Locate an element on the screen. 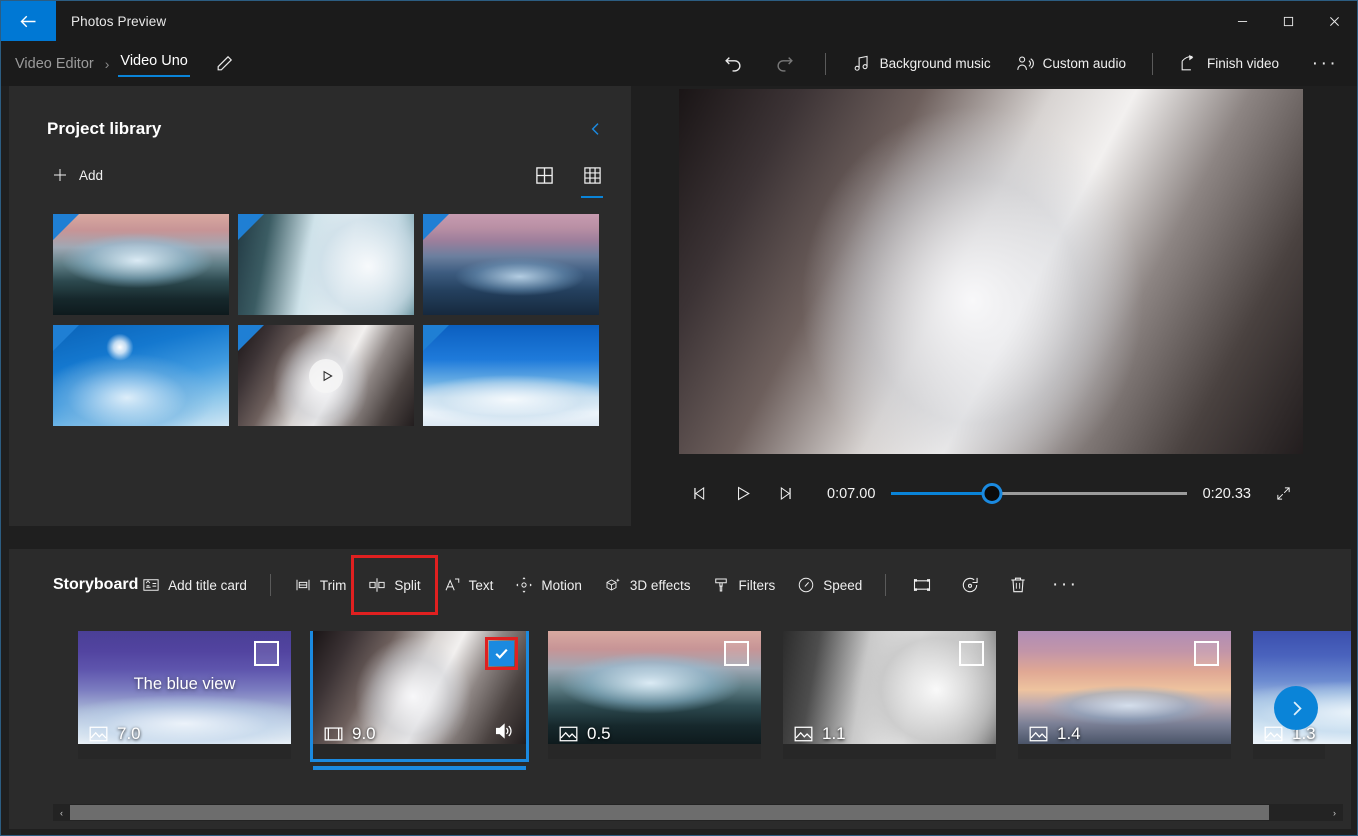 This screenshot has width=1358, height=836. top-toolbar-more-button: ··· is located at coordinates (1325, 64).